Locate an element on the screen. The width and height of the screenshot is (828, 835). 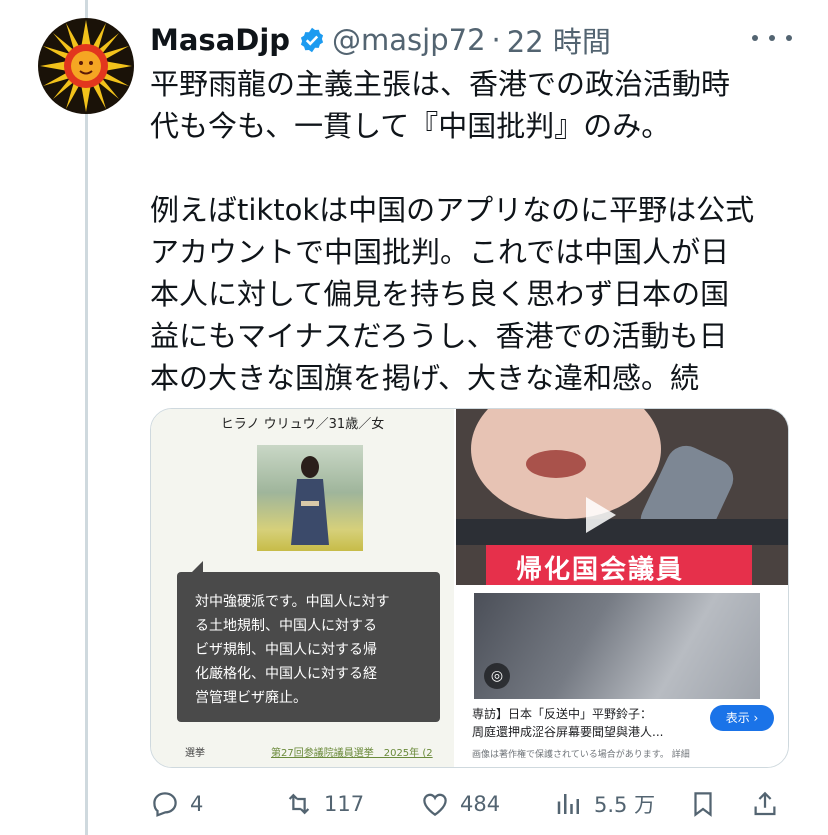
retweet-count: 117 is located at coordinates (344, 804).